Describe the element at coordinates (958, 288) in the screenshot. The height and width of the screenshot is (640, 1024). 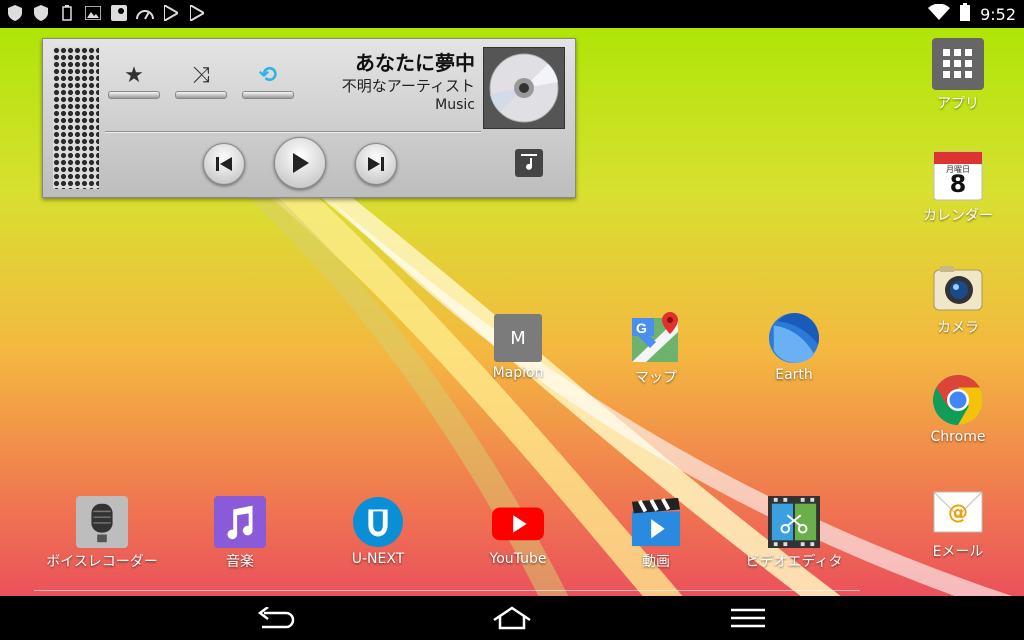
I see `camera-icon` at that location.